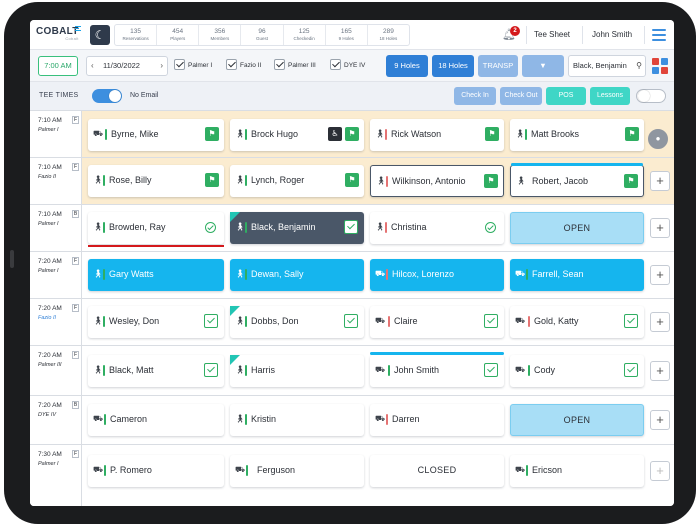 This screenshot has width=700, height=526. Describe the element at coordinates (100, 35) in the screenshot. I see `dark-mode-button: ☾` at that location.